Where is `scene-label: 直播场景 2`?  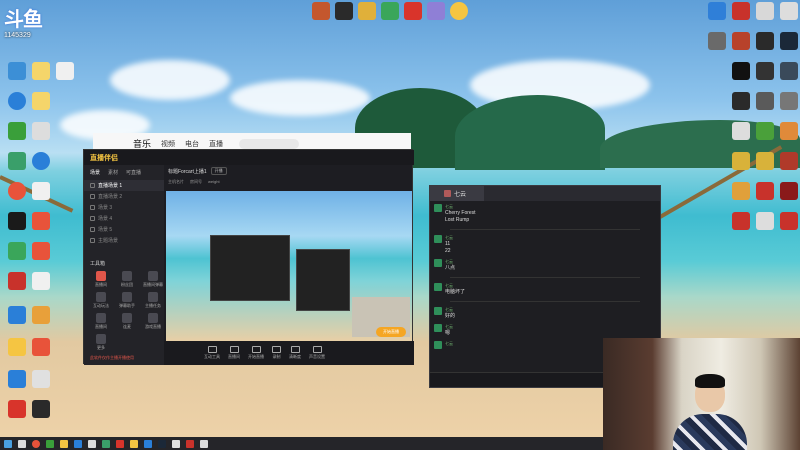 scene-label: 直播场景 2 is located at coordinates (110, 197).